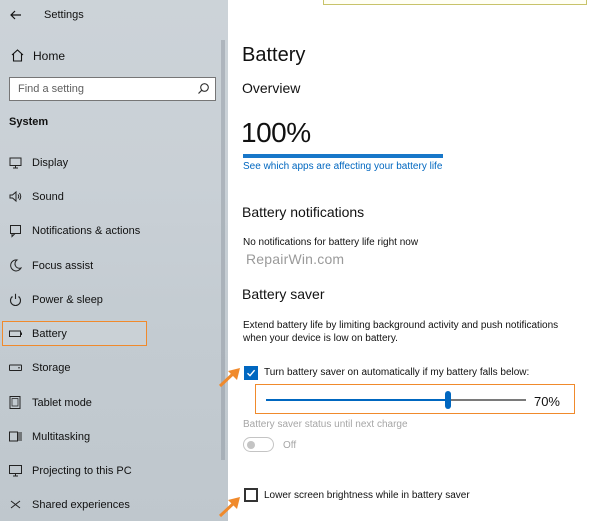  What do you see at coordinates (61, 437) in the screenshot?
I see `sidebar-item-label: Multitasking` at bounding box center [61, 437].